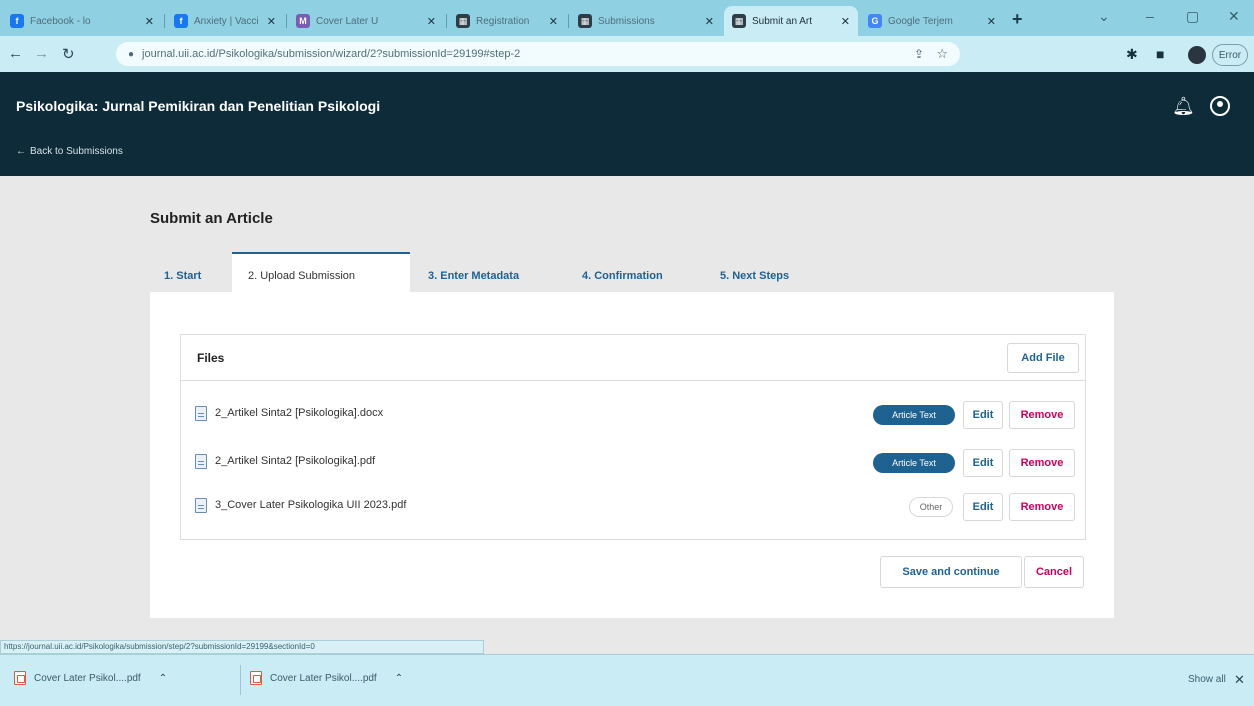 This screenshot has width=1254, height=706. I want to click on tab-label: Submit an Art, so click(782, 21).